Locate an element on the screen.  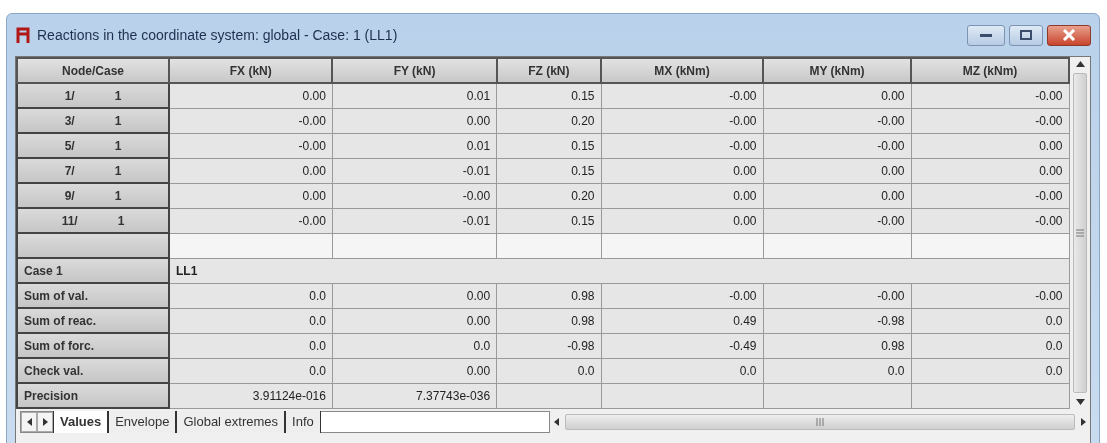
close-icon is located at coordinates (1069, 35).